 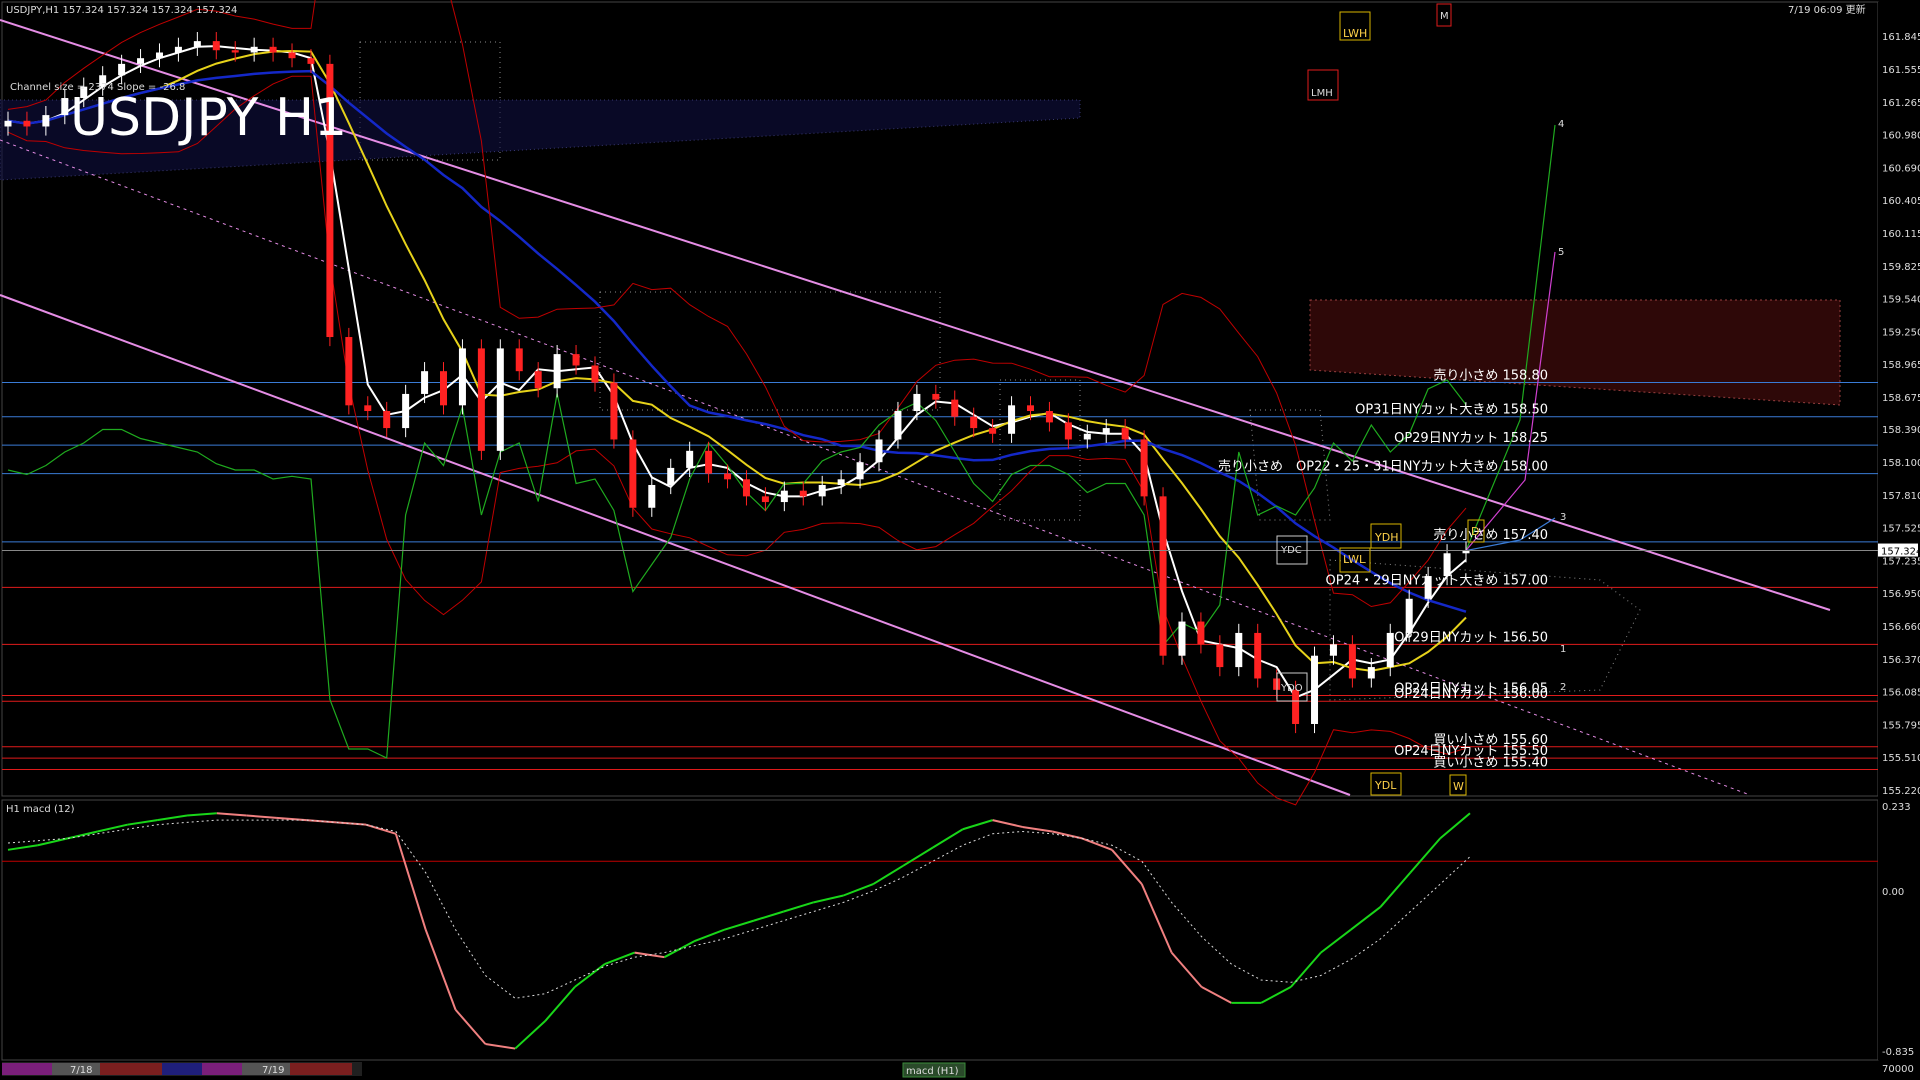 I want to click on price-tick-label: 159.540, so click(x=1901, y=299).